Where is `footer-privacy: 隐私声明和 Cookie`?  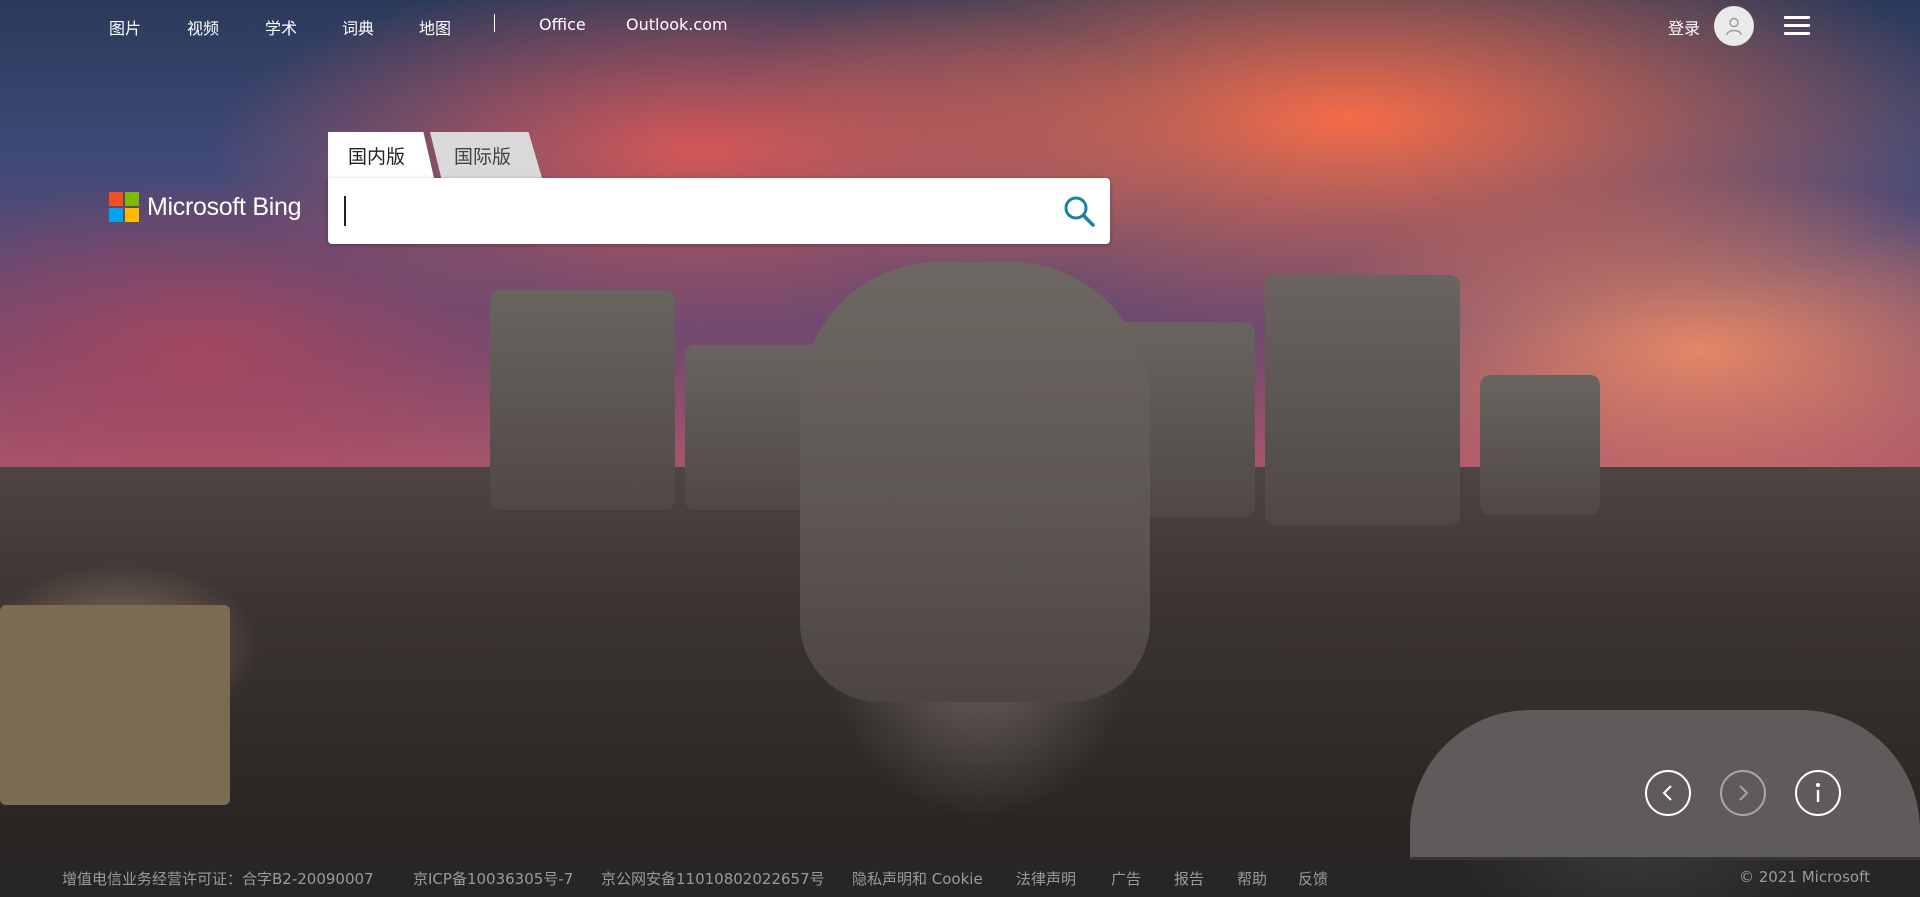 footer-privacy: 隐私声明和 Cookie is located at coordinates (917, 878).